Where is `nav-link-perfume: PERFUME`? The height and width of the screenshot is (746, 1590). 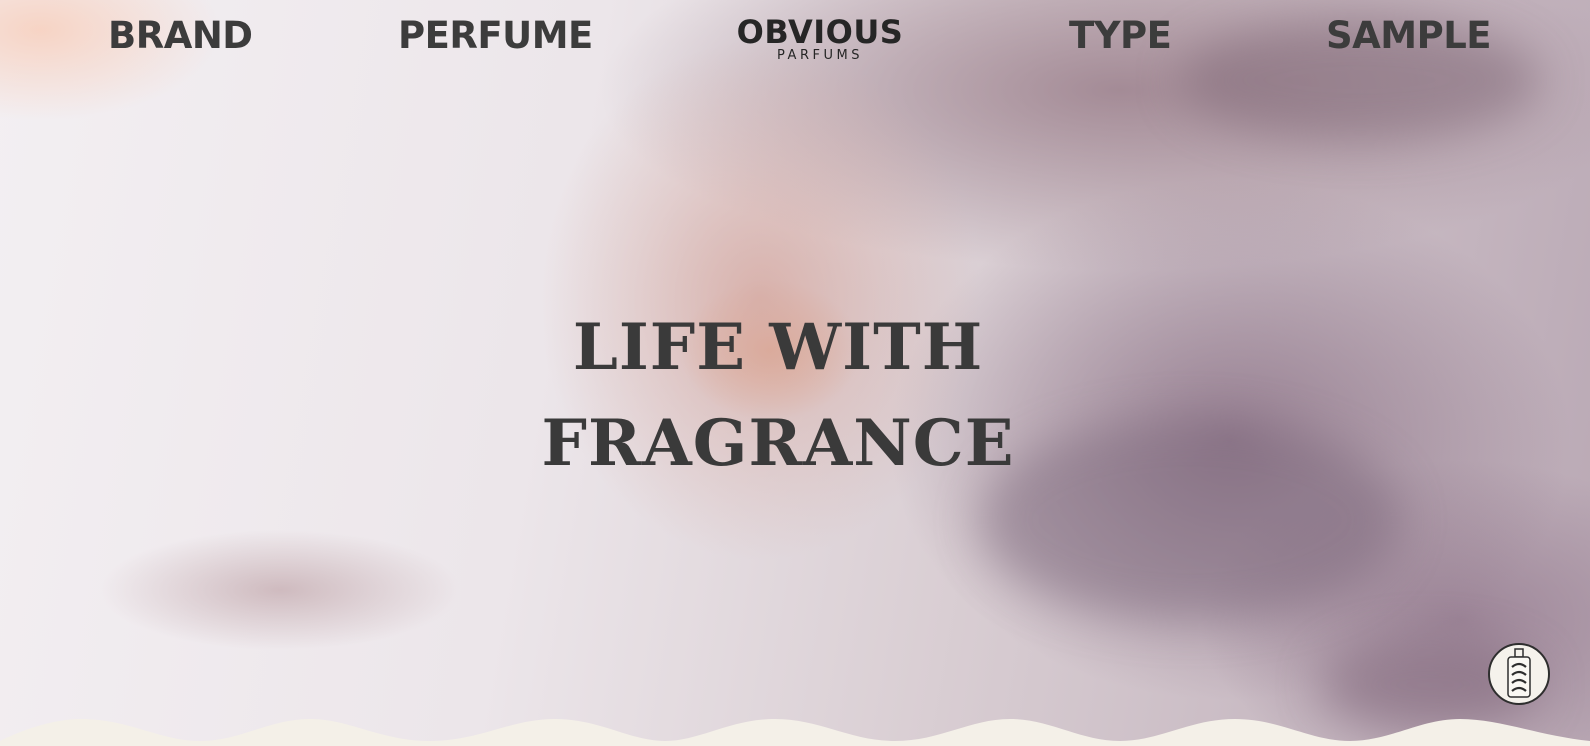 nav-link-perfume: PERFUME is located at coordinates (495, 35).